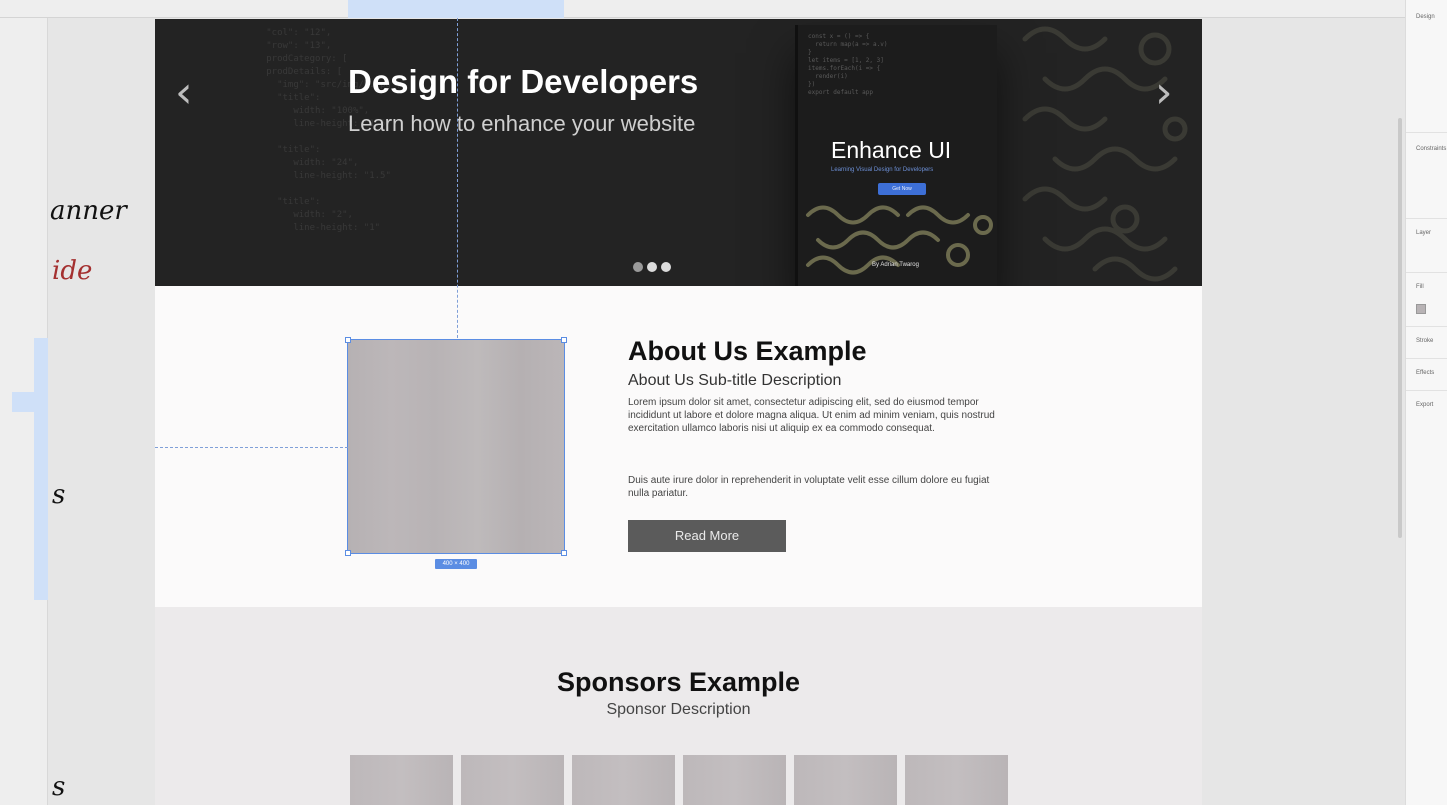 This screenshot has width=1447, height=805. I want to click on annotation-slide: ide, so click(72, 271).